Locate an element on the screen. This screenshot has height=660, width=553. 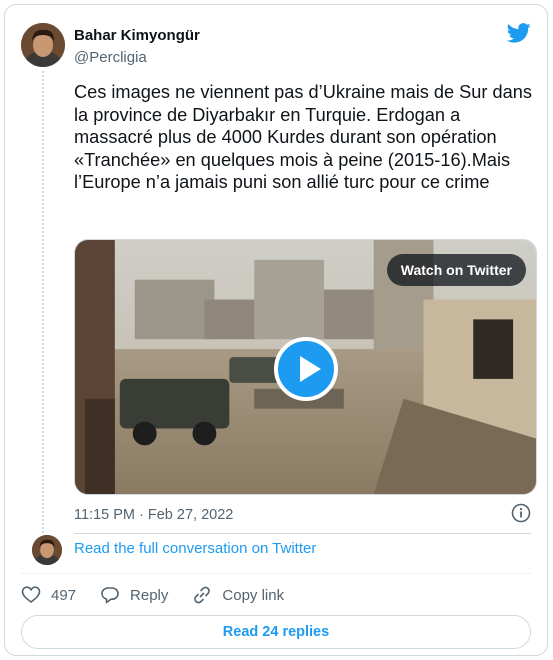
twitter-bird-icon is located at coordinates (519, 33).